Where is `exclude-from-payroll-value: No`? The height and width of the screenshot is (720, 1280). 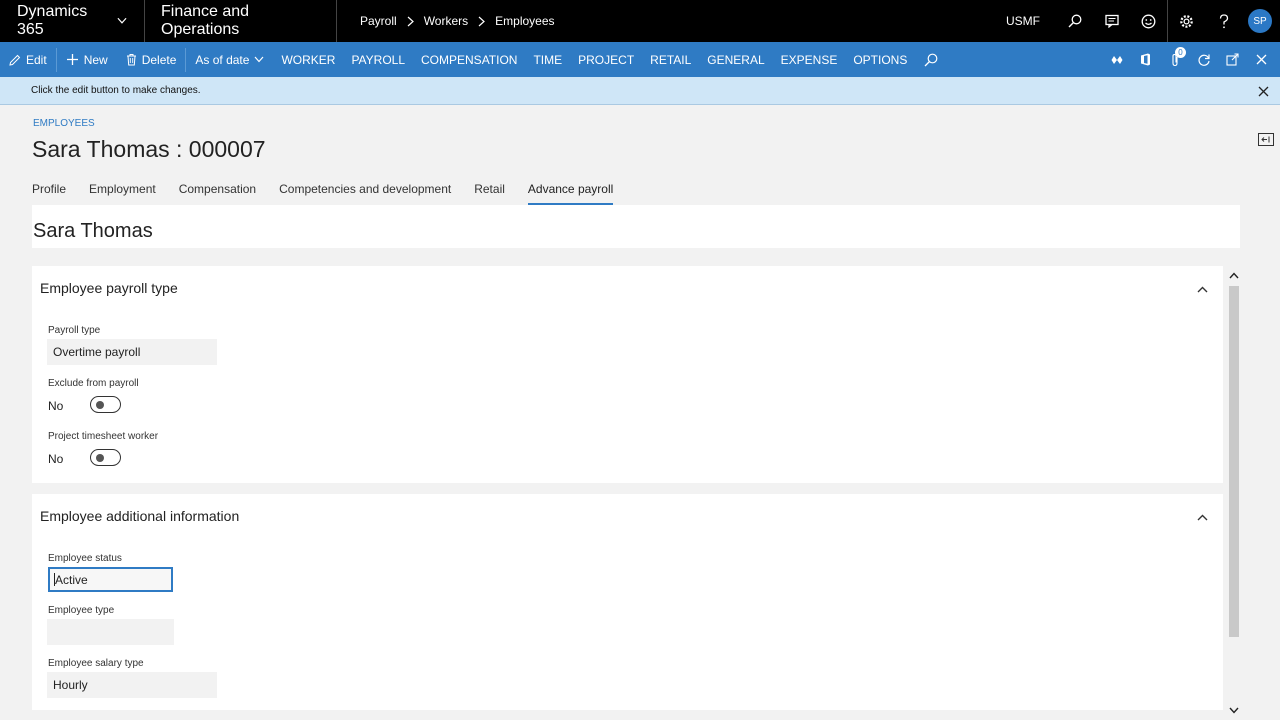
exclude-from-payroll-value: No is located at coordinates (56, 406).